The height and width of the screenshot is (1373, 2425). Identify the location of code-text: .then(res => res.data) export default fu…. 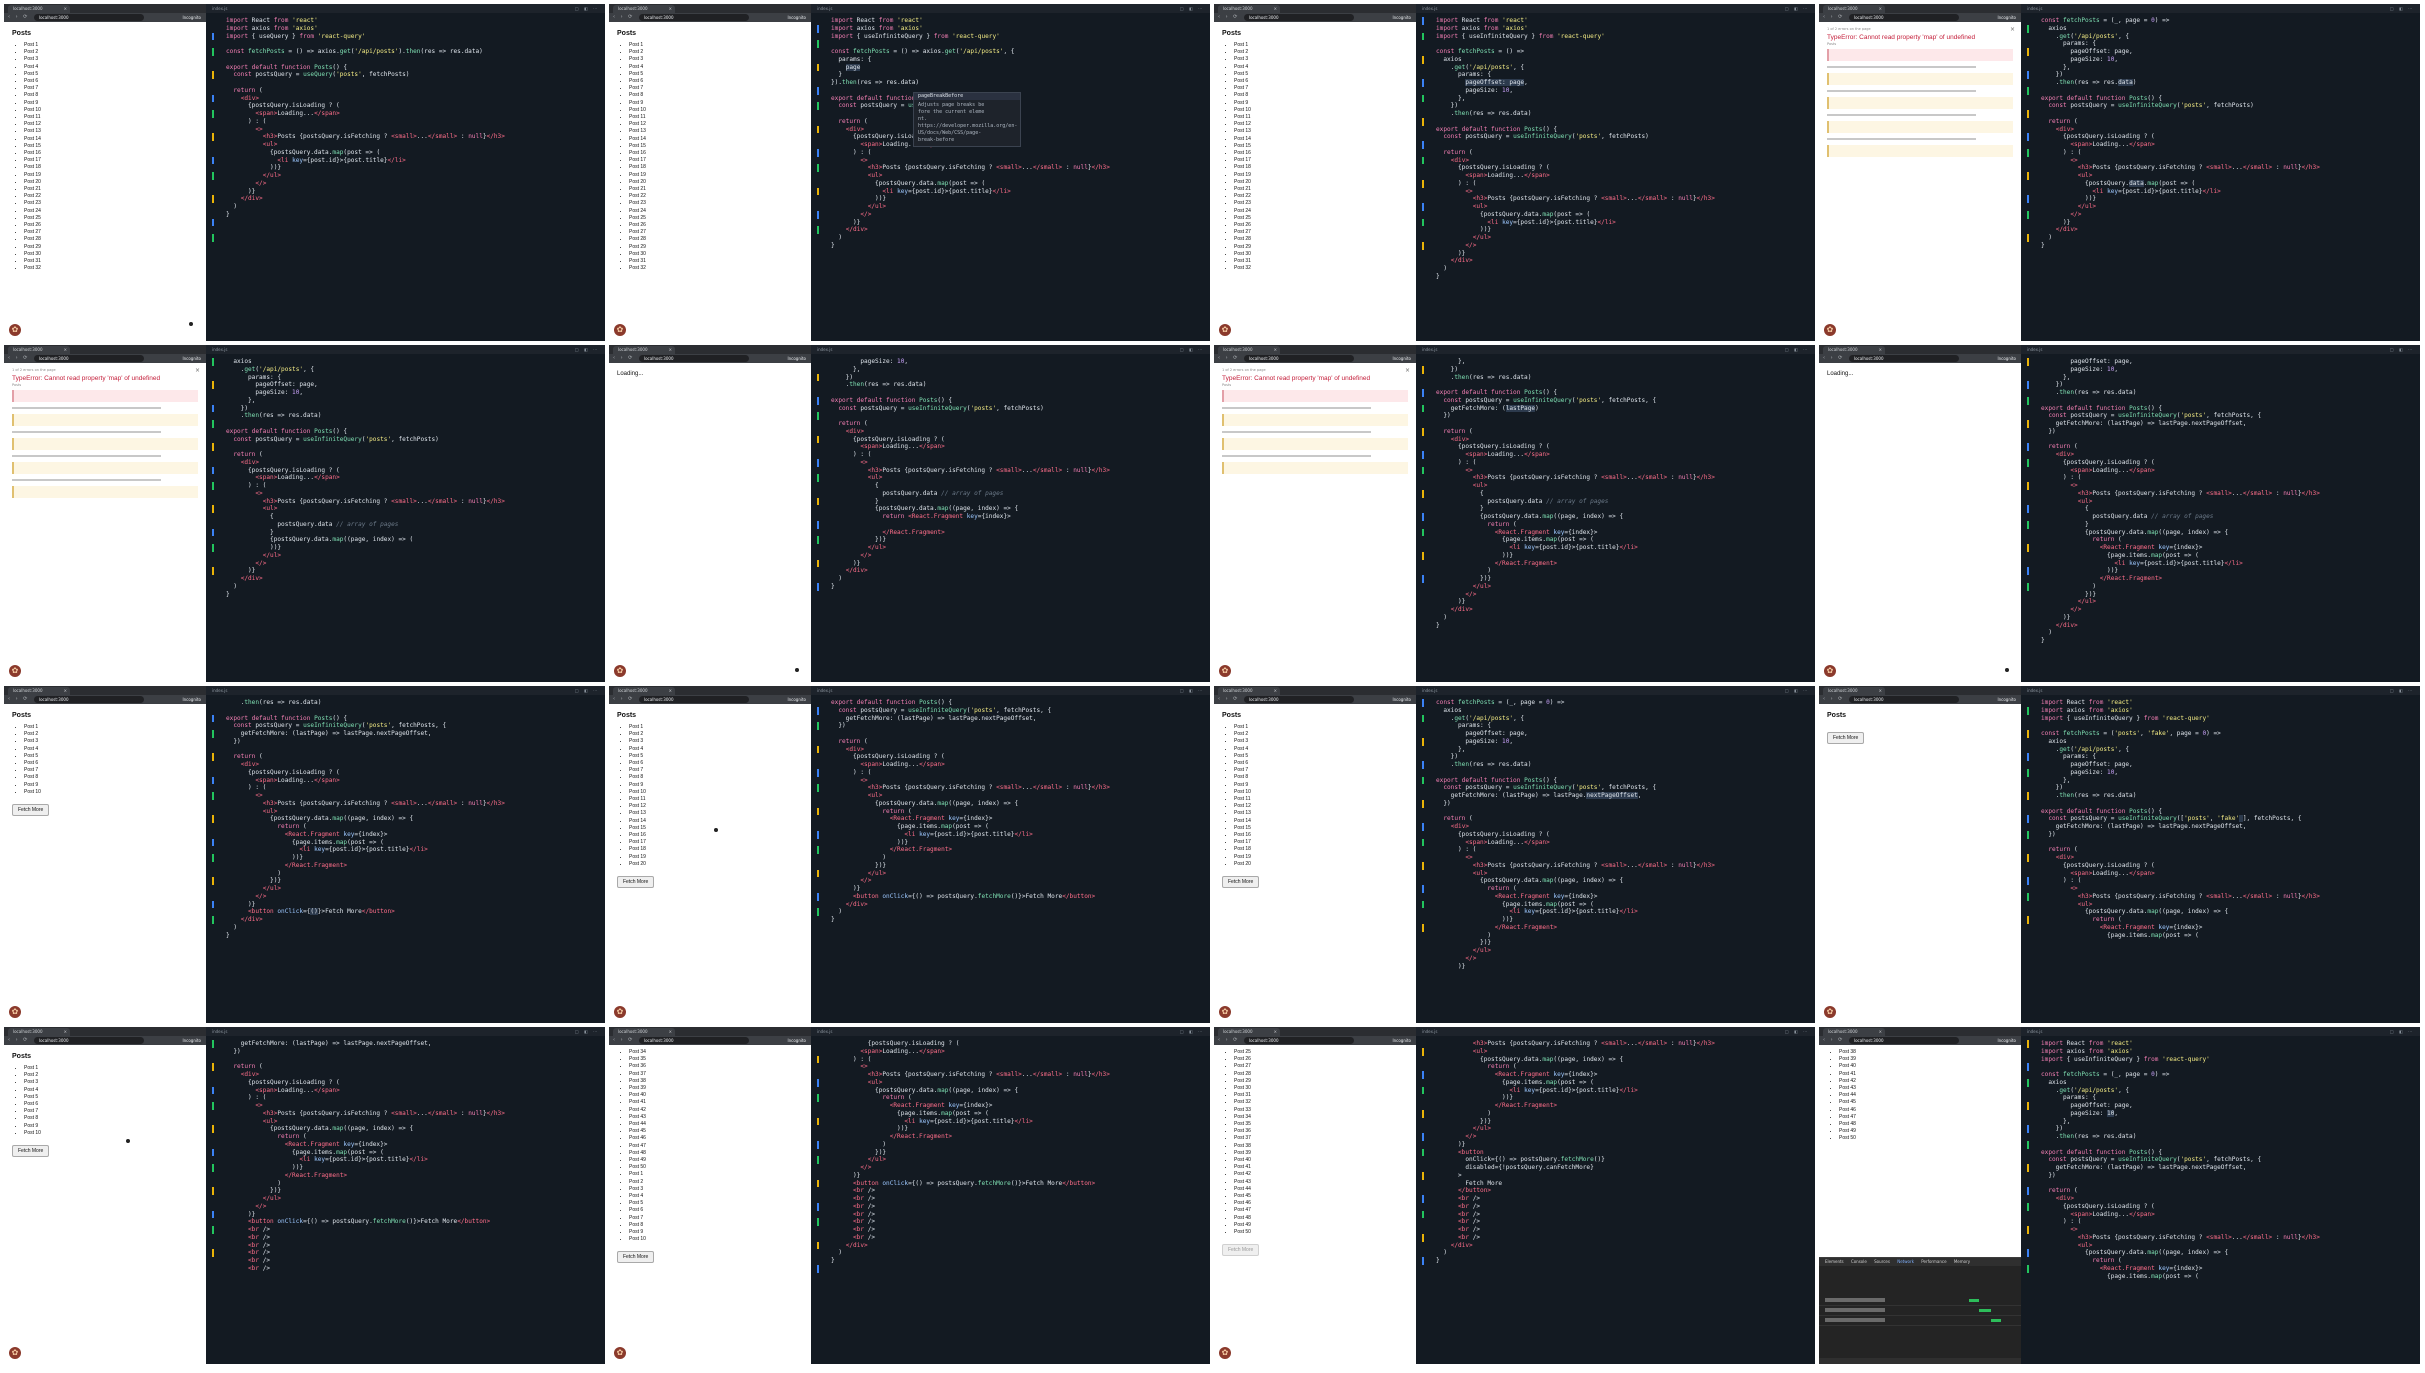
(413, 819).